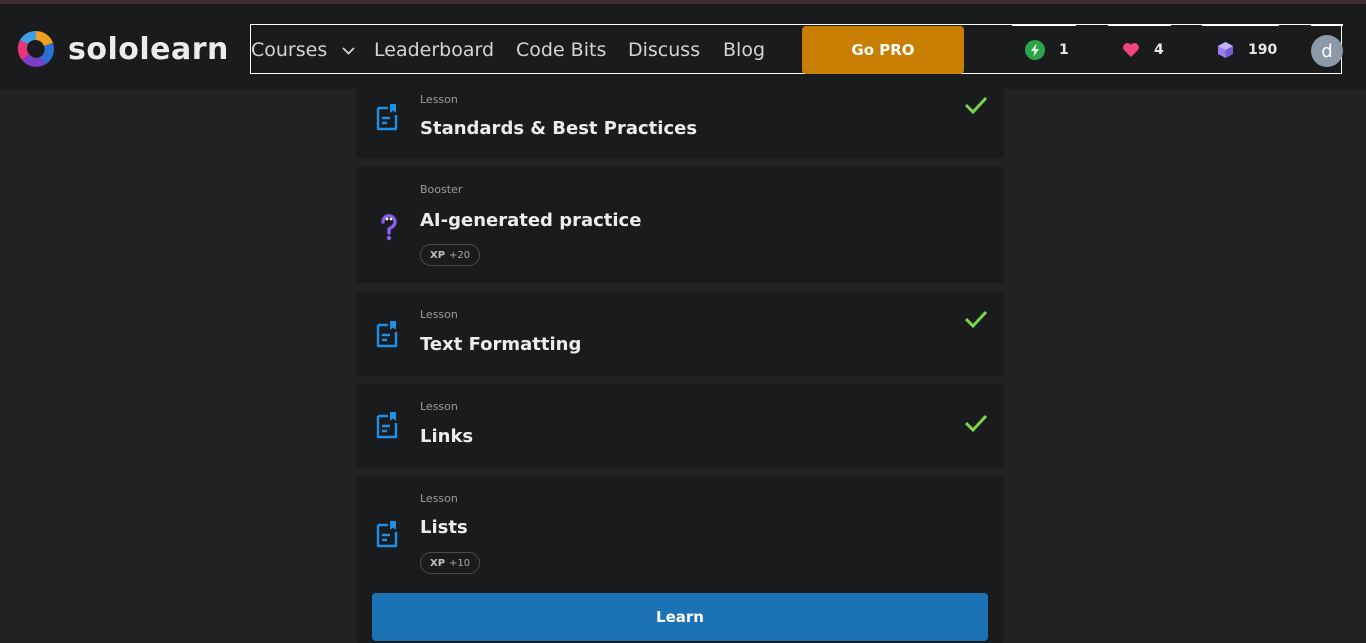 The image size is (1366, 643). I want to click on chevron-down-icon, so click(348, 50).